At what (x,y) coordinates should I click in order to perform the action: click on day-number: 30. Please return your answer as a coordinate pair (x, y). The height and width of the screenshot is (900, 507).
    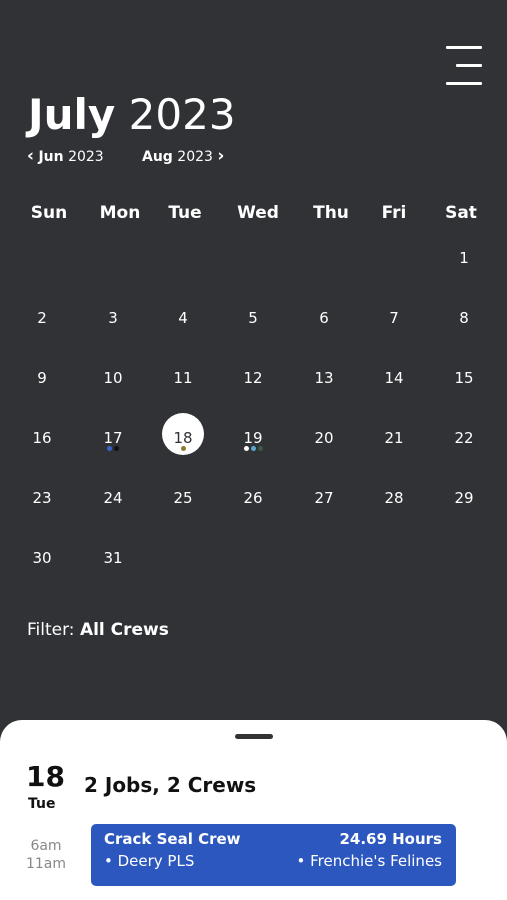
    Looking at the image, I should click on (42, 558).